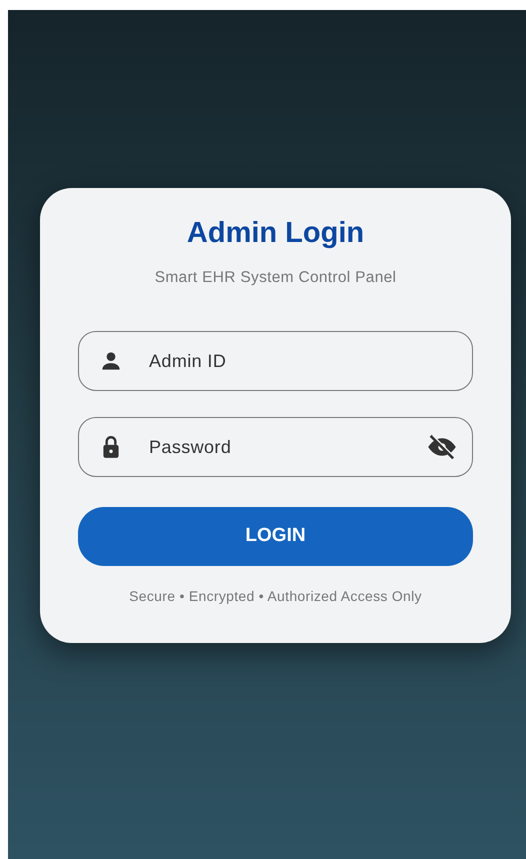 This screenshot has width=526, height=859. I want to click on card-subtitle: Smart EHR System Control Panel, so click(276, 278).